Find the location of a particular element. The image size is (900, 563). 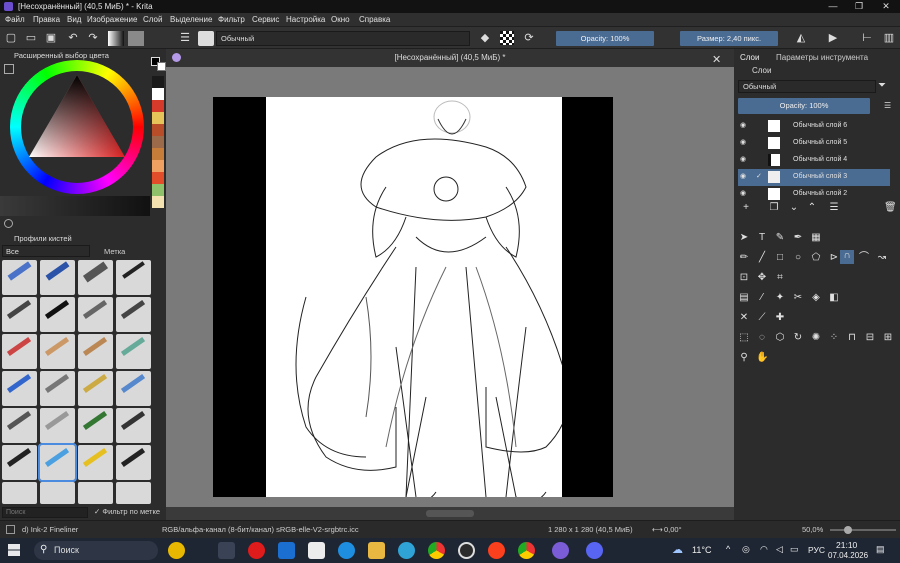

close-document-icon: ✕ is located at coordinates (716, 59).